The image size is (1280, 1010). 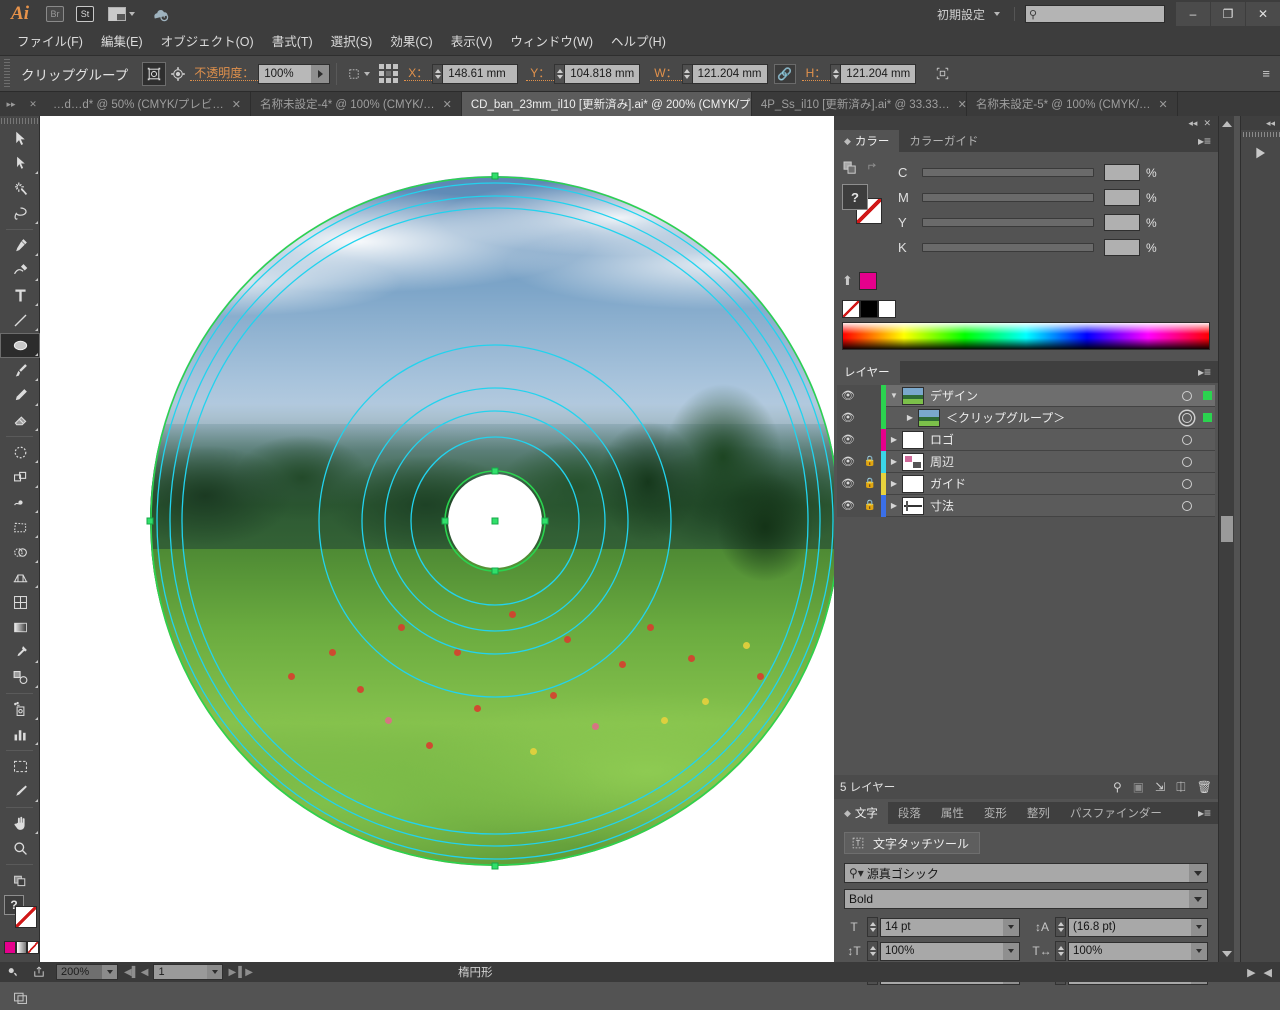 What do you see at coordinates (1263, 14) in the screenshot?
I see `close-button: ✕` at bounding box center [1263, 14].